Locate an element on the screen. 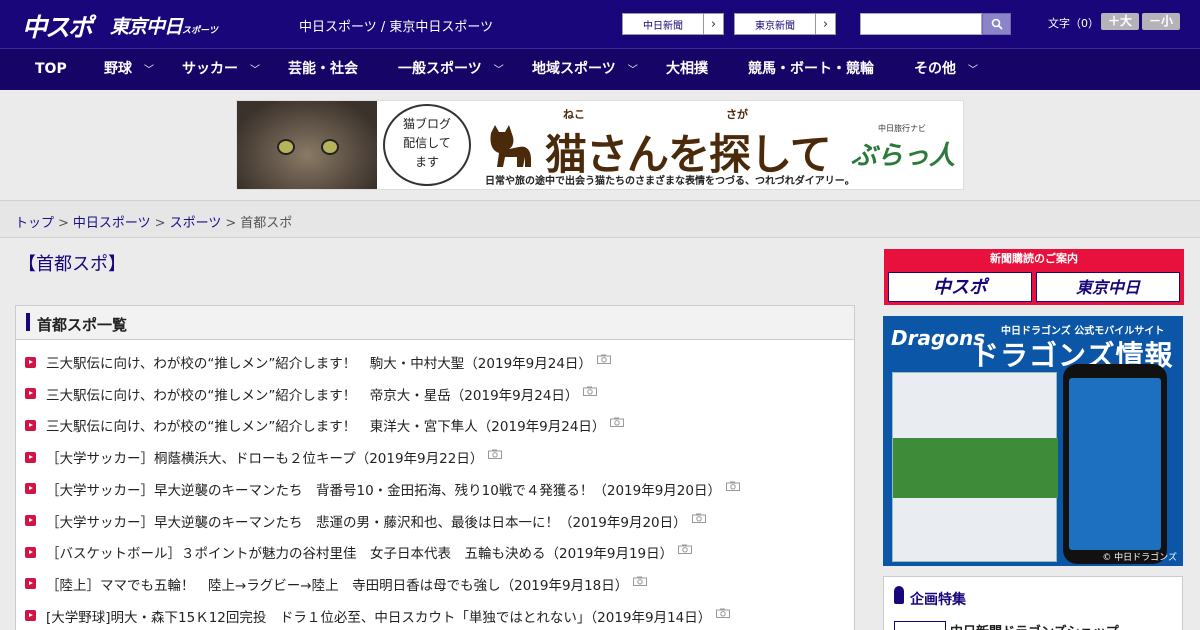 The width and height of the screenshot is (1200, 630). breadcrumb: トップ > 中日スポーツ > スポーツ > 首都スポ is located at coordinates (153, 221).